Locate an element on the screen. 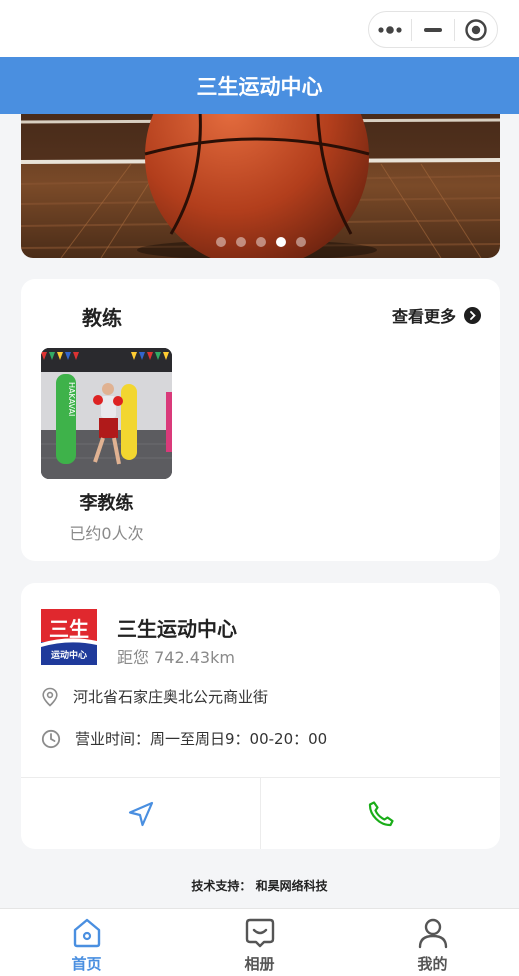  coach-photo: HAKAVAI is located at coordinates (106, 413).